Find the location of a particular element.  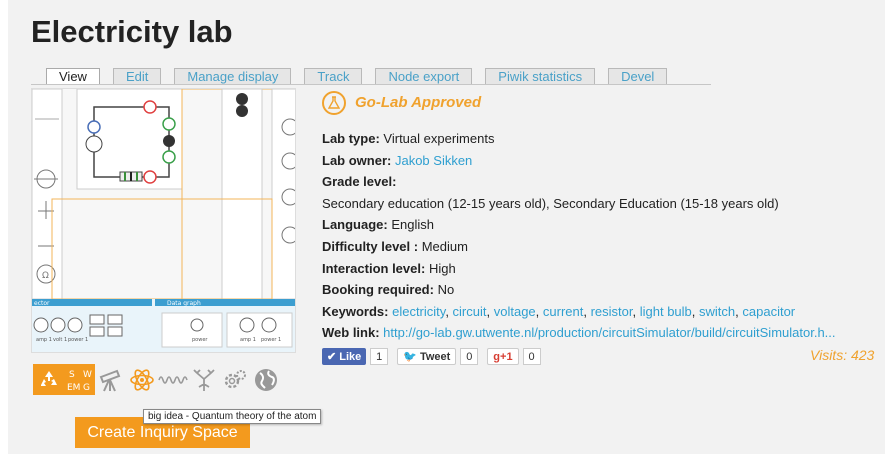

tab-track: Track is located at coordinates (333, 76).